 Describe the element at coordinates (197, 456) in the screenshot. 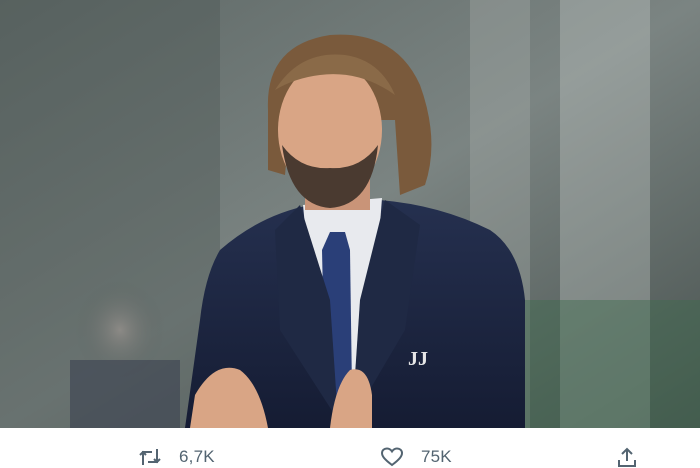

I see `retweet-count: 6,7K` at that location.